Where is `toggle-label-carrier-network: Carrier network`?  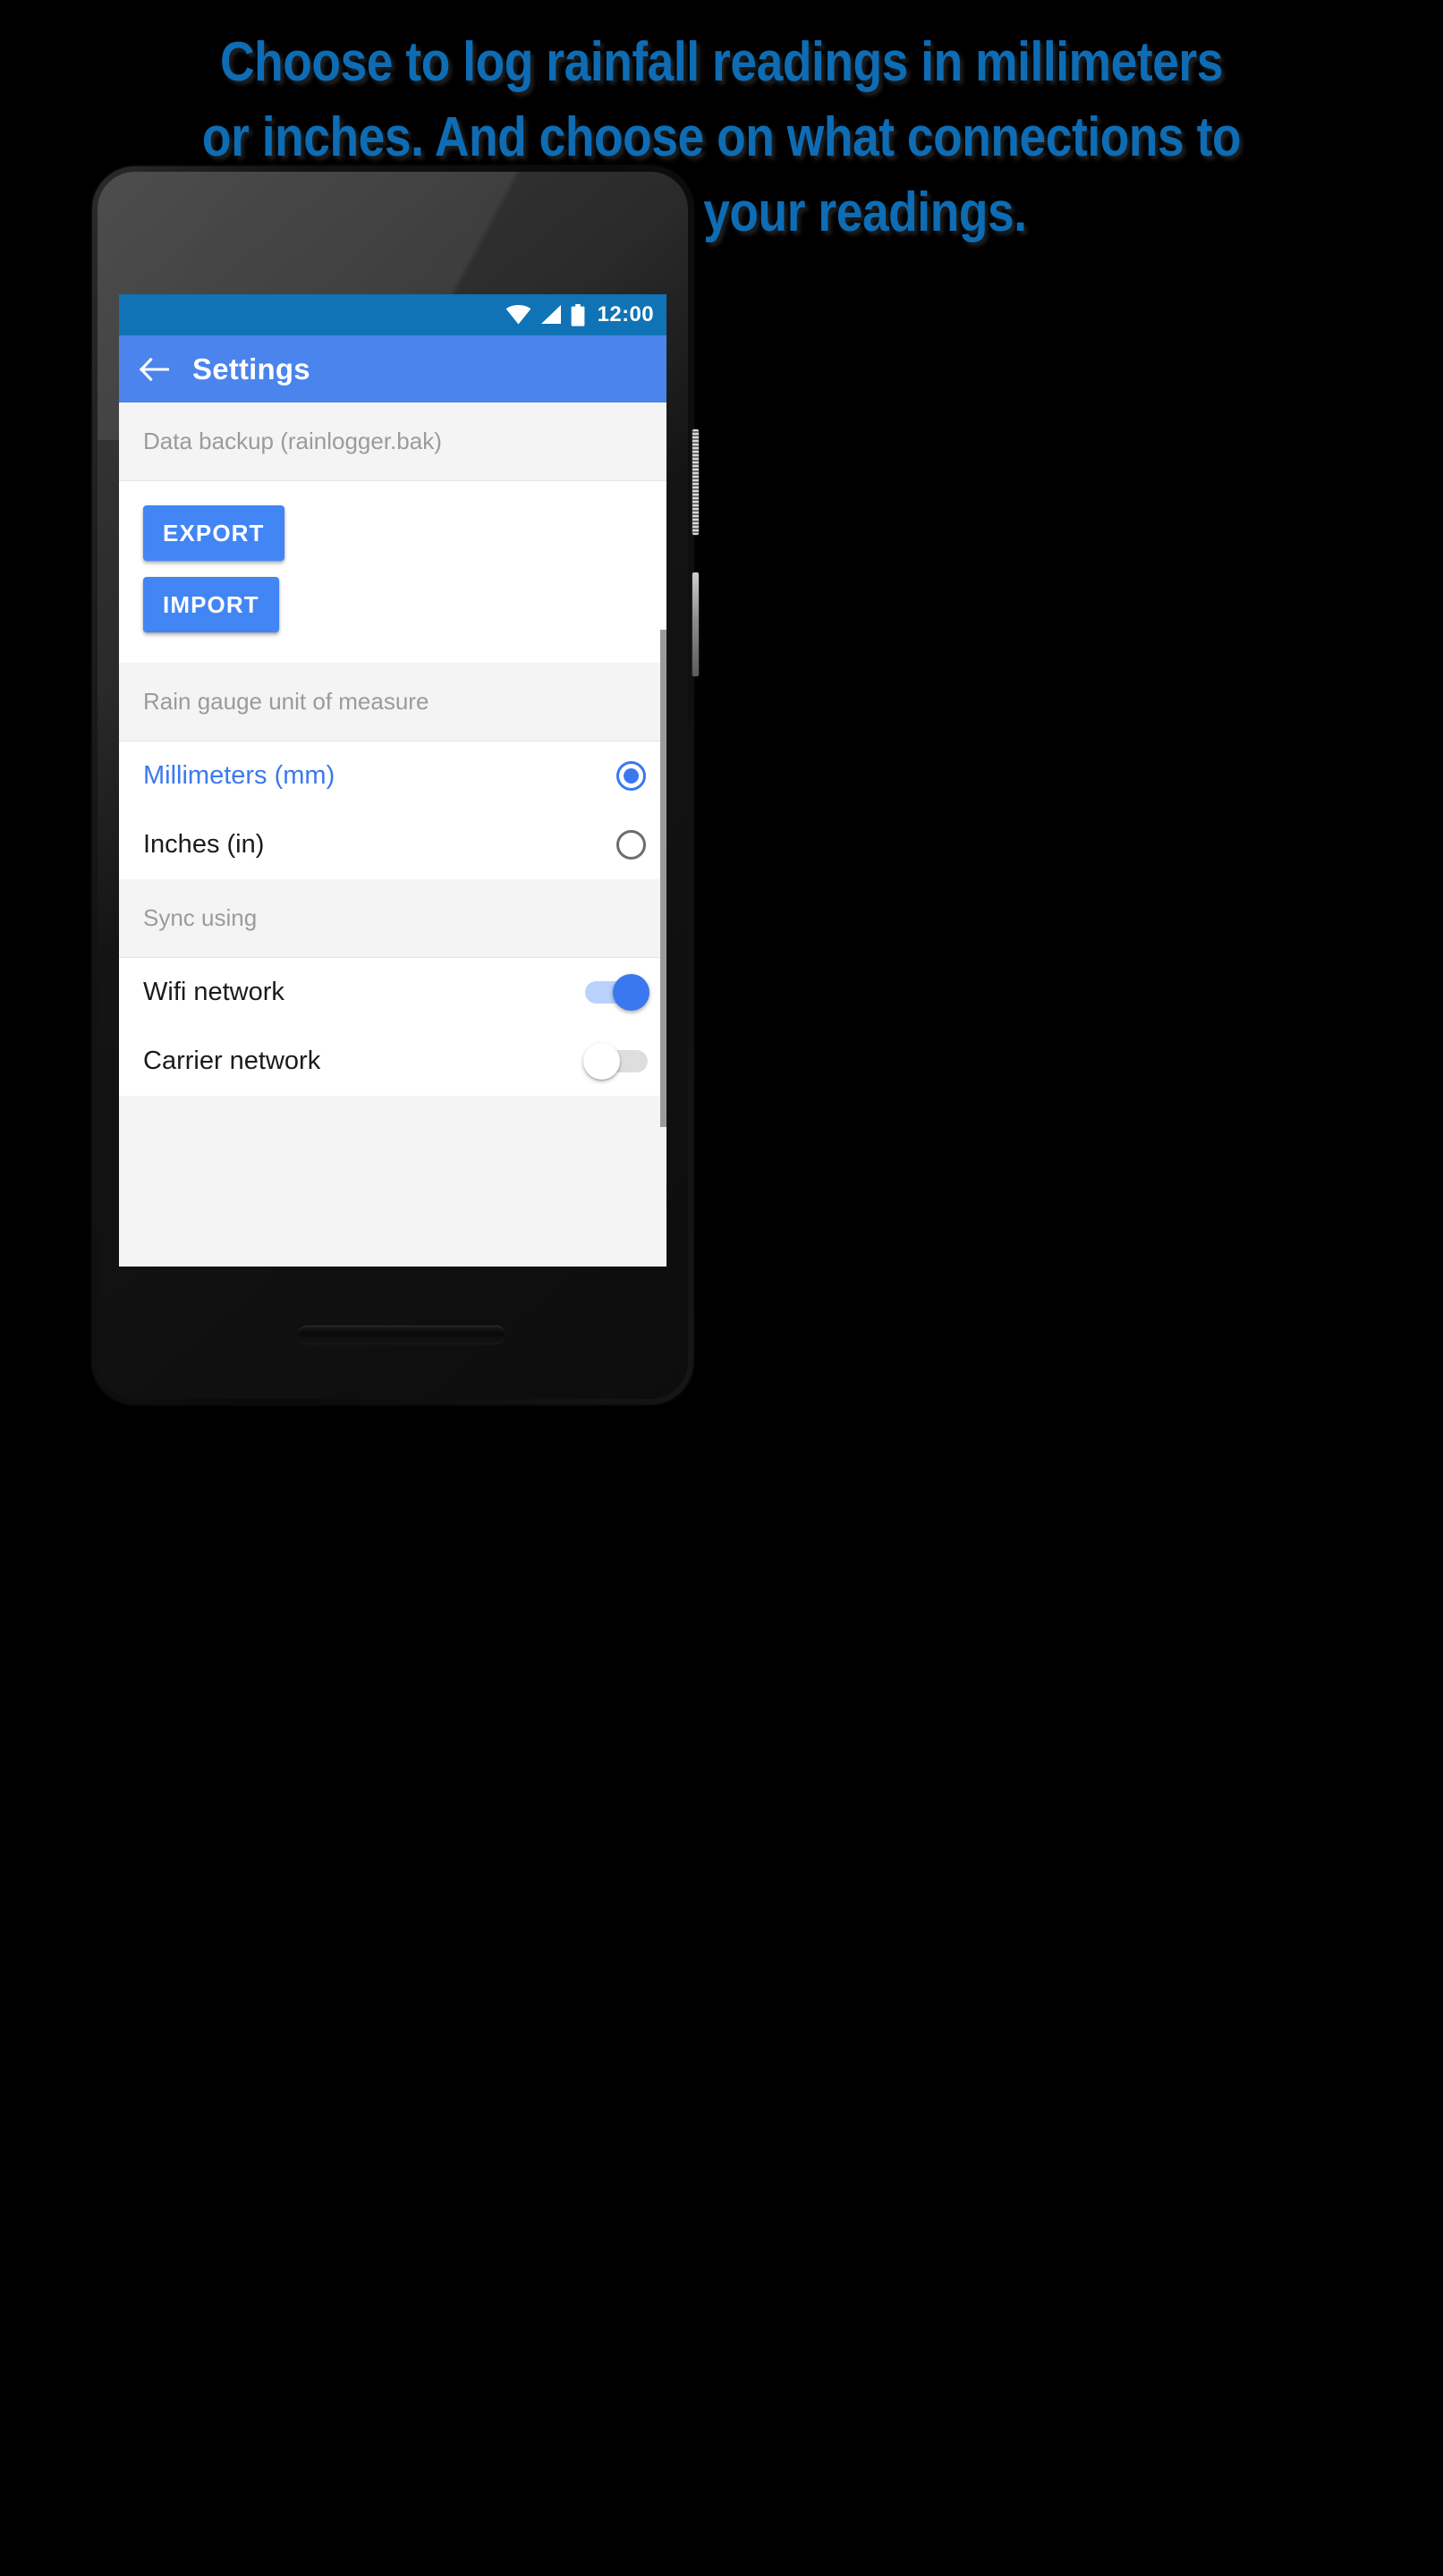 toggle-label-carrier-network: Carrier network is located at coordinates (232, 1060).